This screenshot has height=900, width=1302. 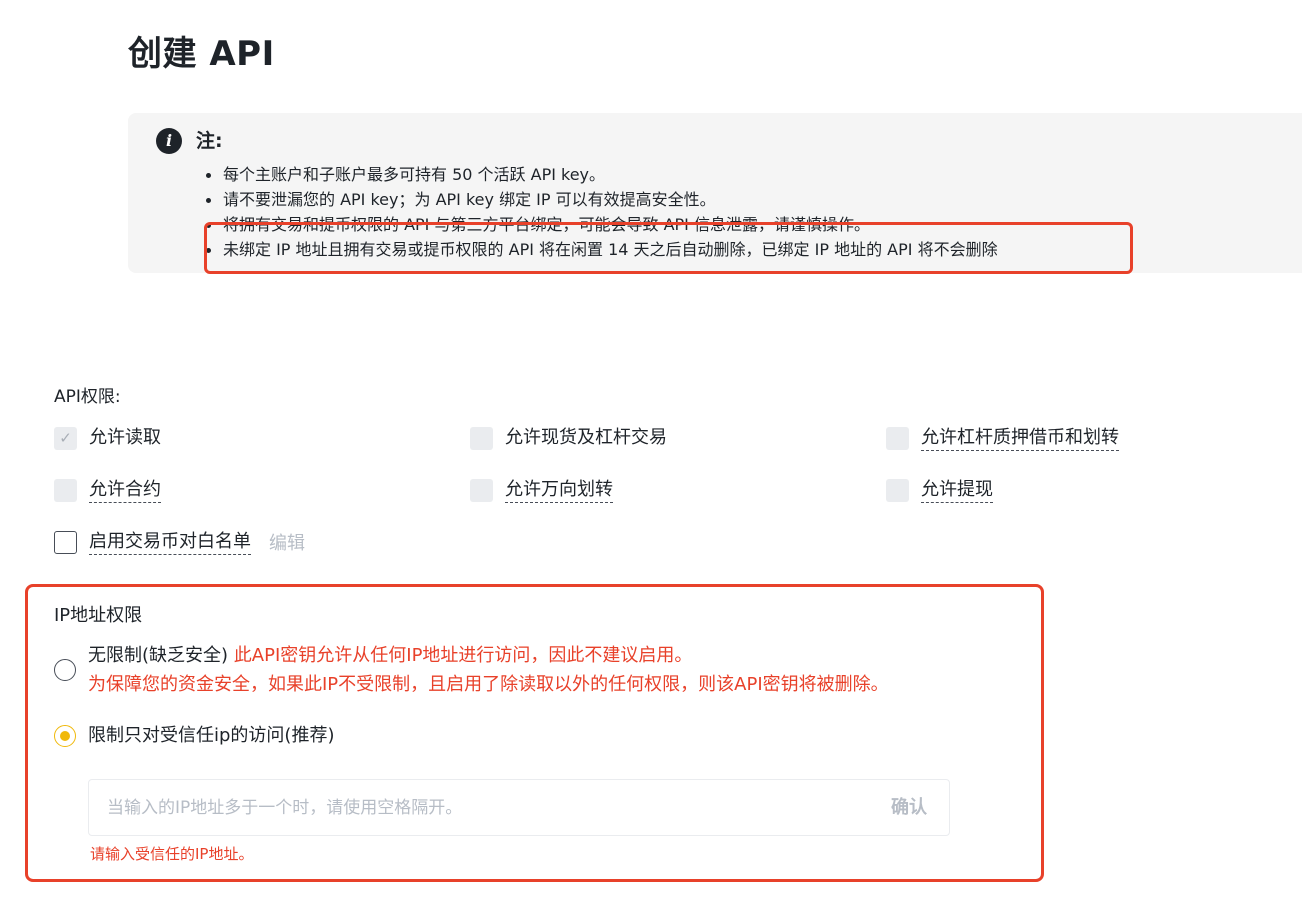 I want to click on permission-withdraw: 允许提现, so click(x=939, y=490).